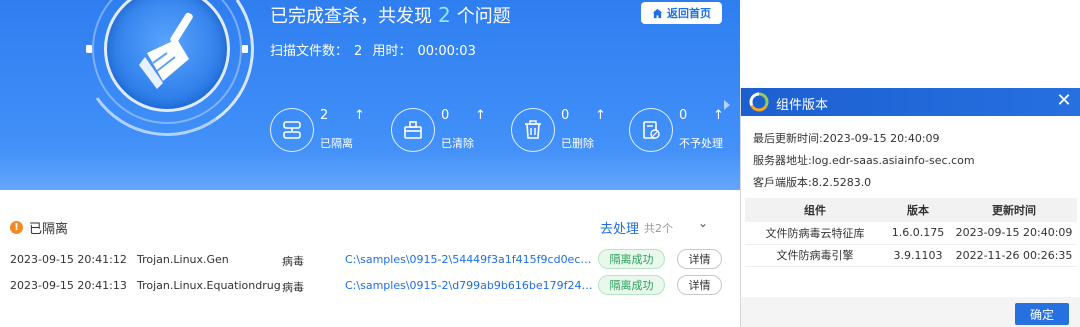 The width and height of the screenshot is (1080, 327). What do you see at coordinates (392, 51) in the screenshot?
I see `time-label: 用时：` at bounding box center [392, 51].